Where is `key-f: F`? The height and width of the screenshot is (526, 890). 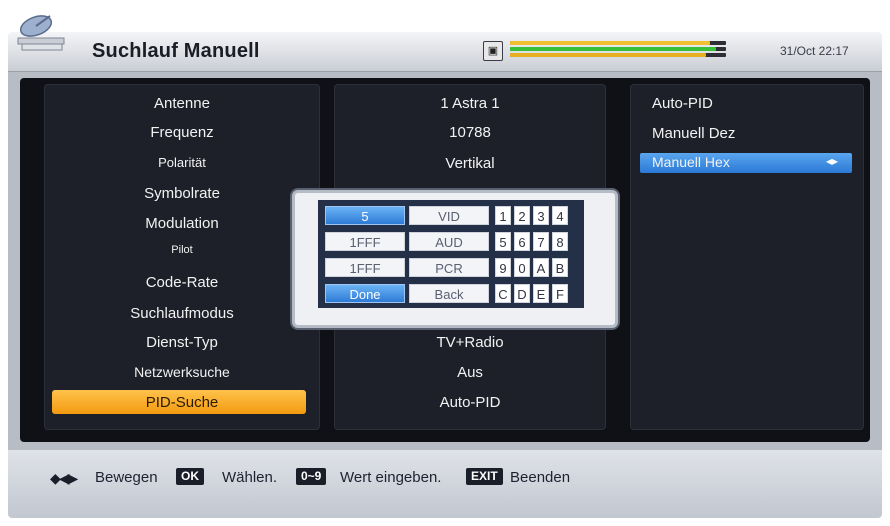 key-f: F is located at coordinates (560, 293).